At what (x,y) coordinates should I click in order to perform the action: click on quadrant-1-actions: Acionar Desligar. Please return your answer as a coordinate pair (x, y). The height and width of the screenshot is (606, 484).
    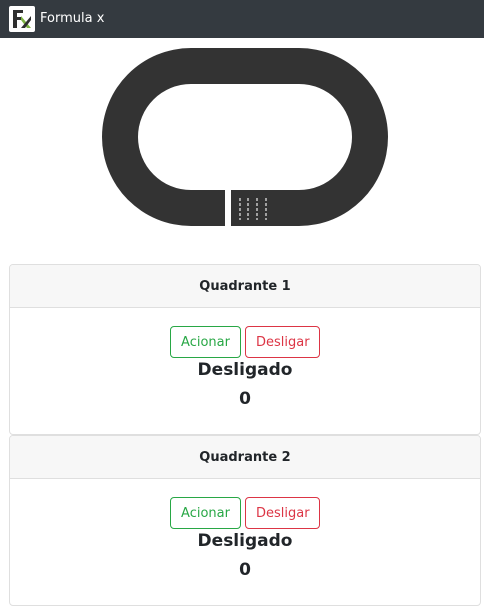
    Looking at the image, I should click on (245, 333).